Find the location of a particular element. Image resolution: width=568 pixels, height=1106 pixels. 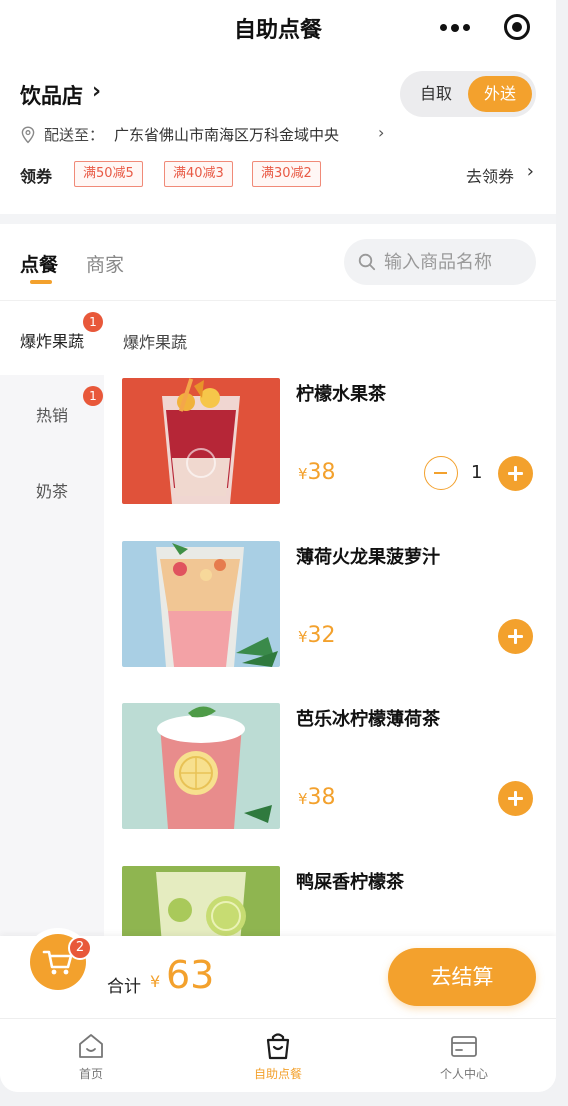

tabbar-item-self-order: 自助点餐 is located at coordinates (278, 1055).